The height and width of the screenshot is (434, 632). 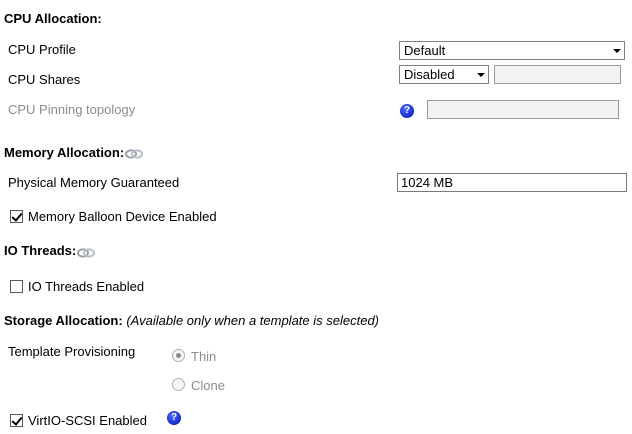 What do you see at coordinates (122, 216) in the screenshot?
I see `memory-balloon-label: Memory Balloon Device Enabled` at bounding box center [122, 216].